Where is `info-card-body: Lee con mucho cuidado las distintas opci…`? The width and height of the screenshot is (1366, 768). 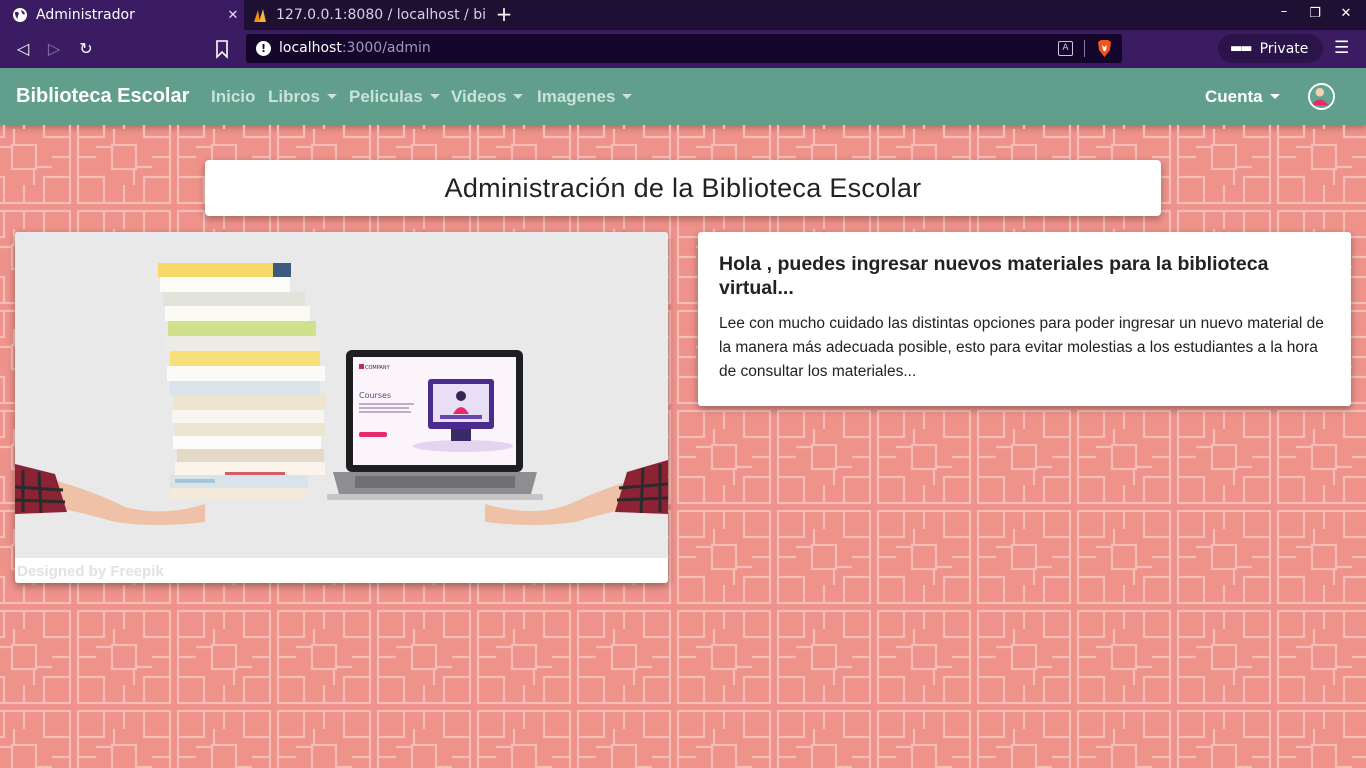
info-card-body: Lee con mucho cuidado las distintas opci… is located at coordinates (1021, 347).